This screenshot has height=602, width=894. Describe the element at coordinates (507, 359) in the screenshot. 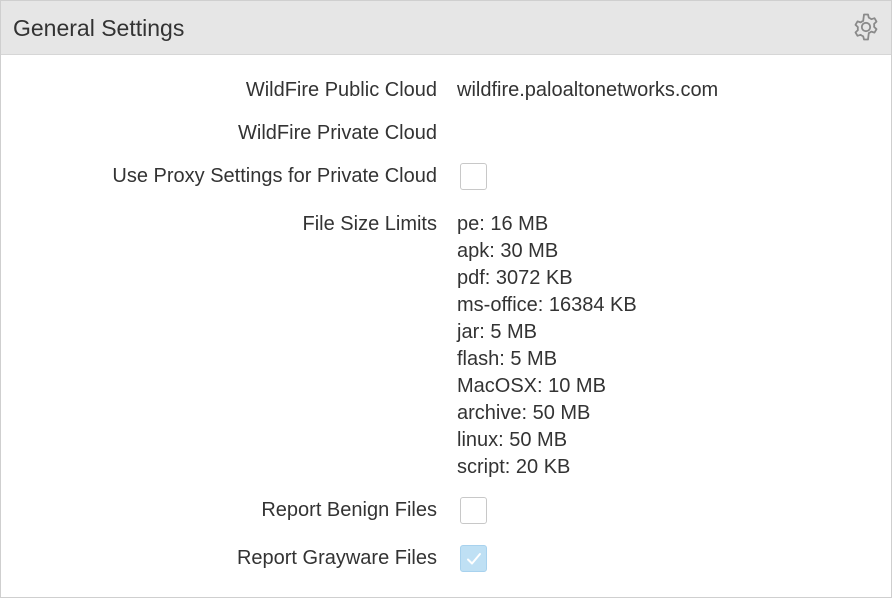

I see `limit-item: flash: 5 MB` at that location.